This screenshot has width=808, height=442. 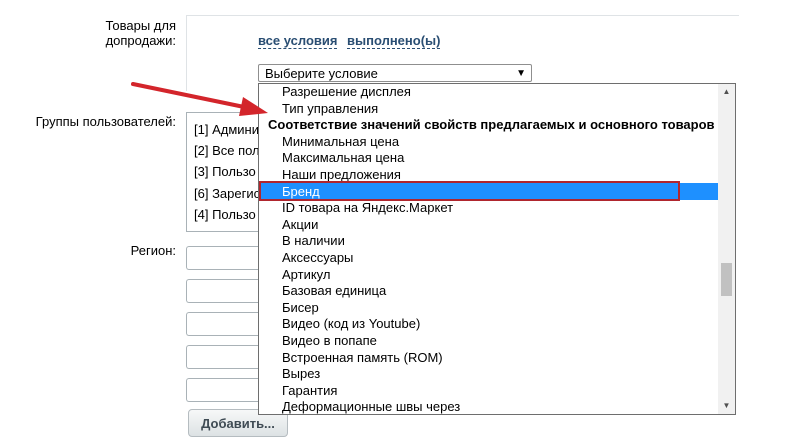 I want to click on dropdown-option: Наши предложения, so click(x=489, y=174).